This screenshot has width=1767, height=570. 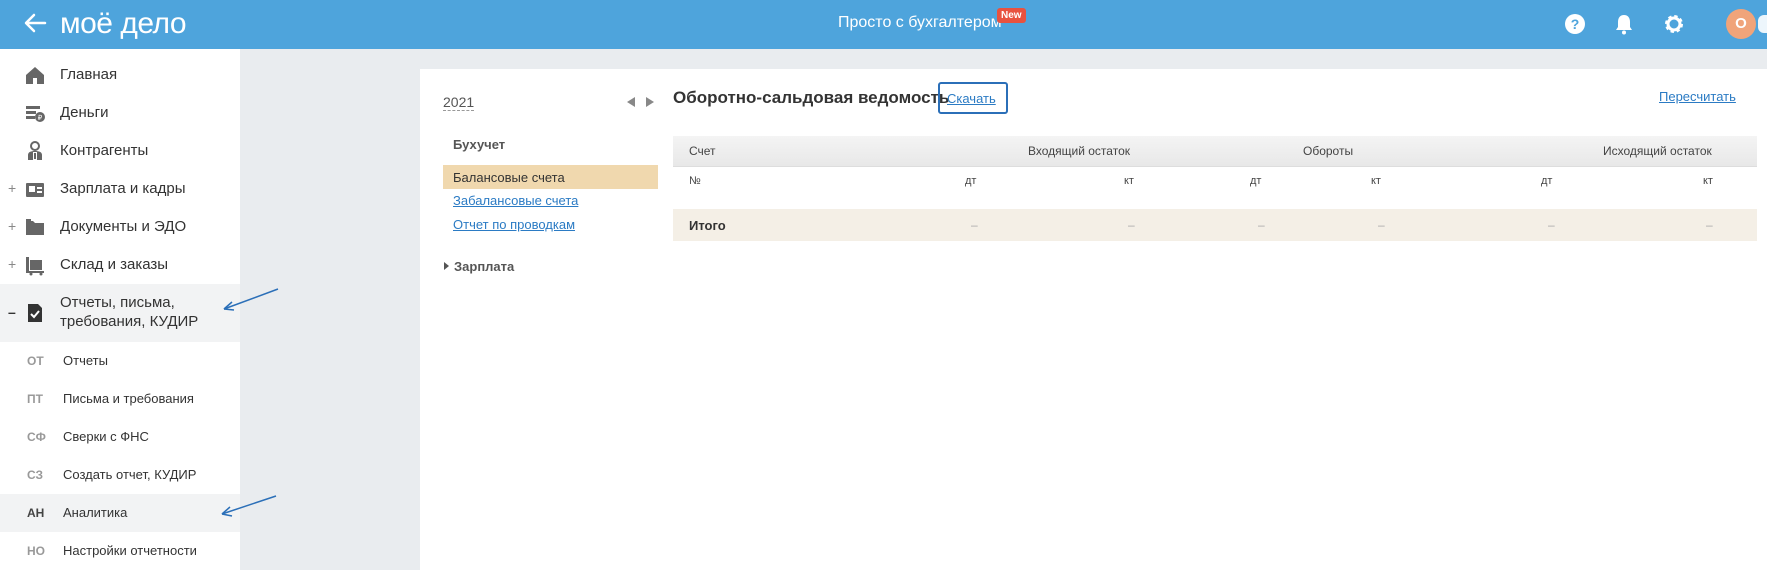 I want to click on home-icon, so click(x=35, y=75).